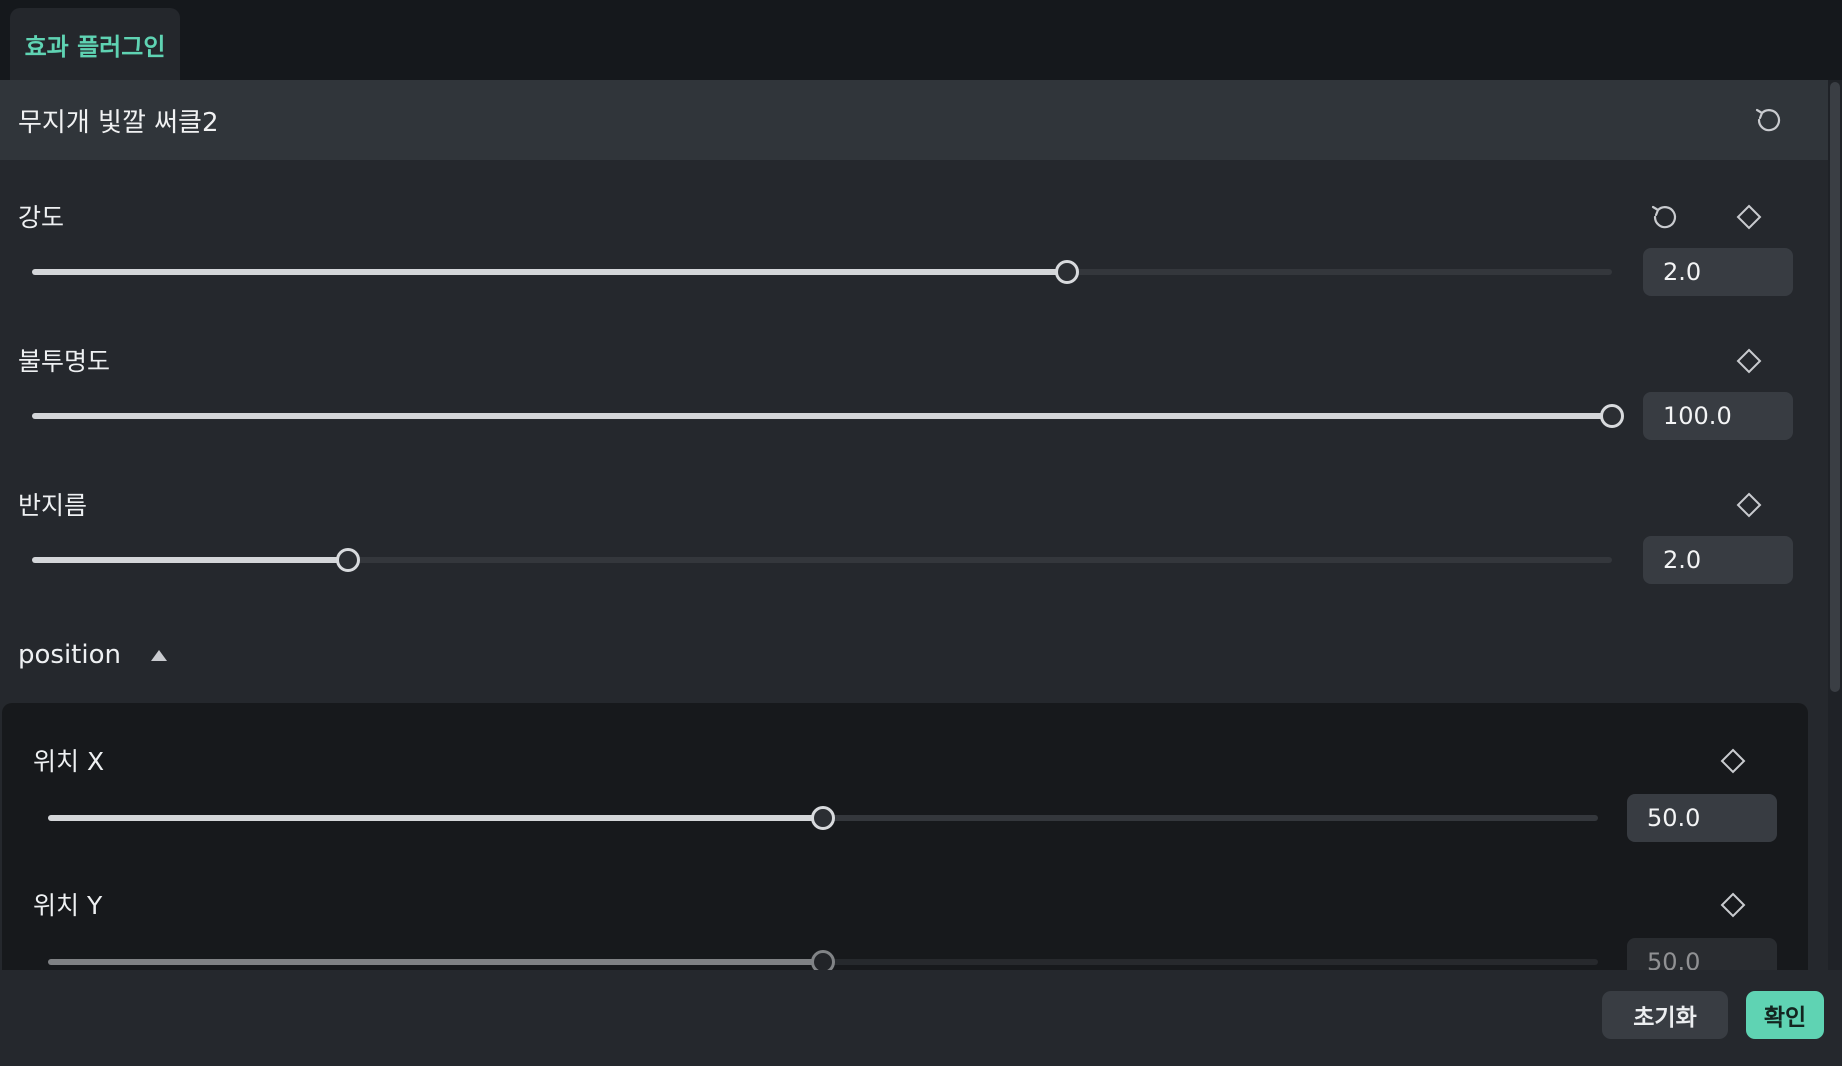 This screenshot has width=1842, height=1066. What do you see at coordinates (68, 905) in the screenshot?
I see `param-label-position-y: 위치 Y` at bounding box center [68, 905].